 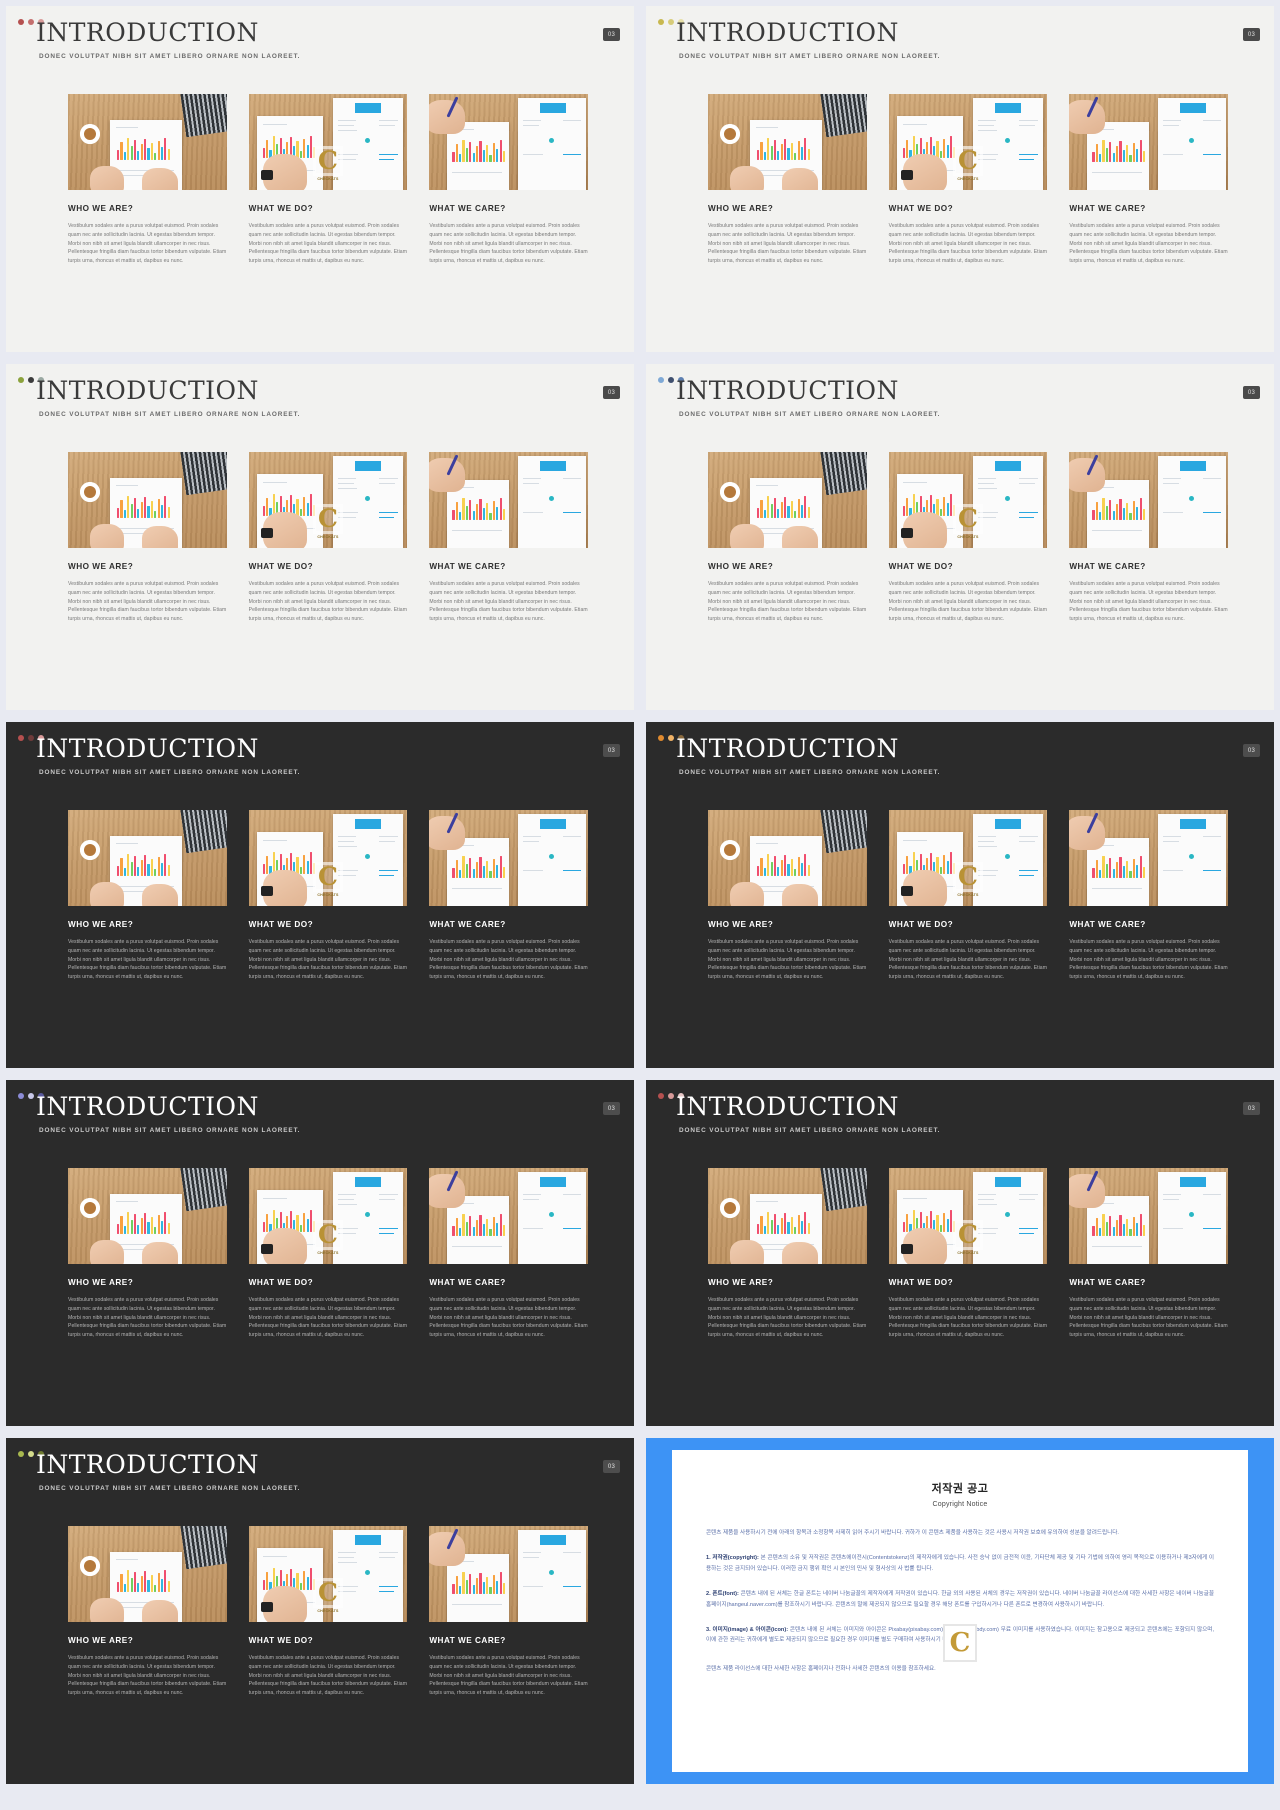 I want to click on page-title: INTRODUCTION, so click(x=787, y=390).